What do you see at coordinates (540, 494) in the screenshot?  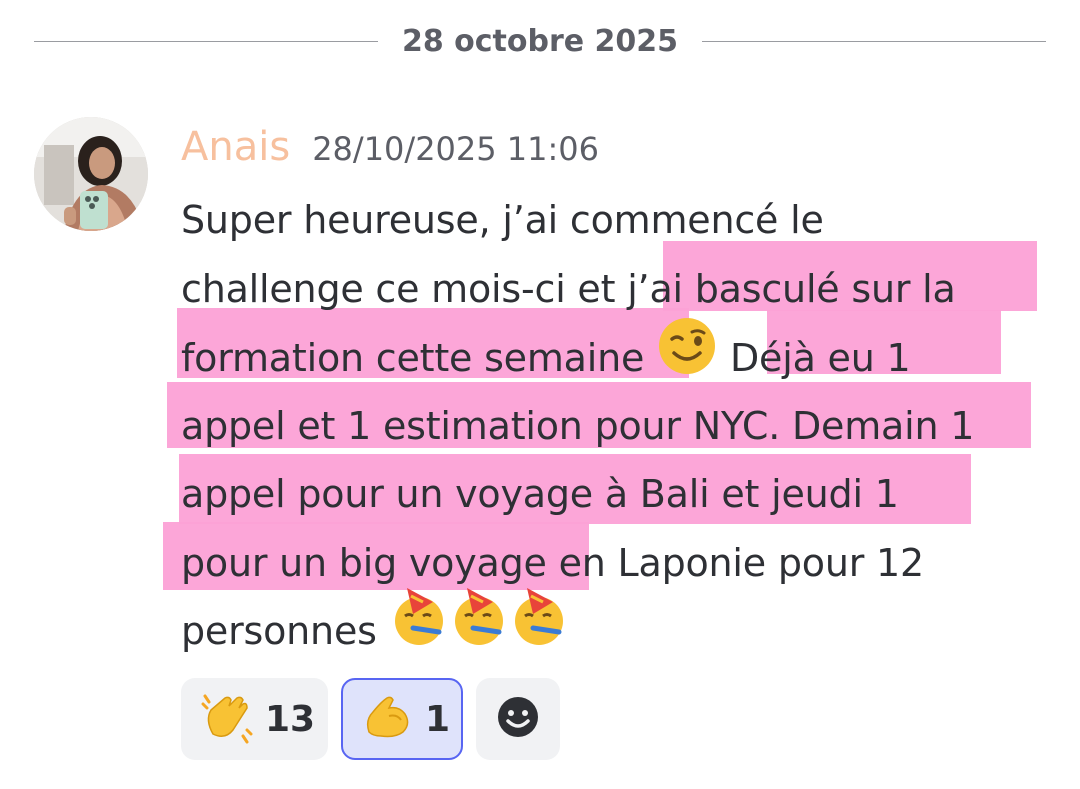 I see `highlighted-text: appel pour un voyage à Bali et jeudi 1` at bounding box center [540, 494].